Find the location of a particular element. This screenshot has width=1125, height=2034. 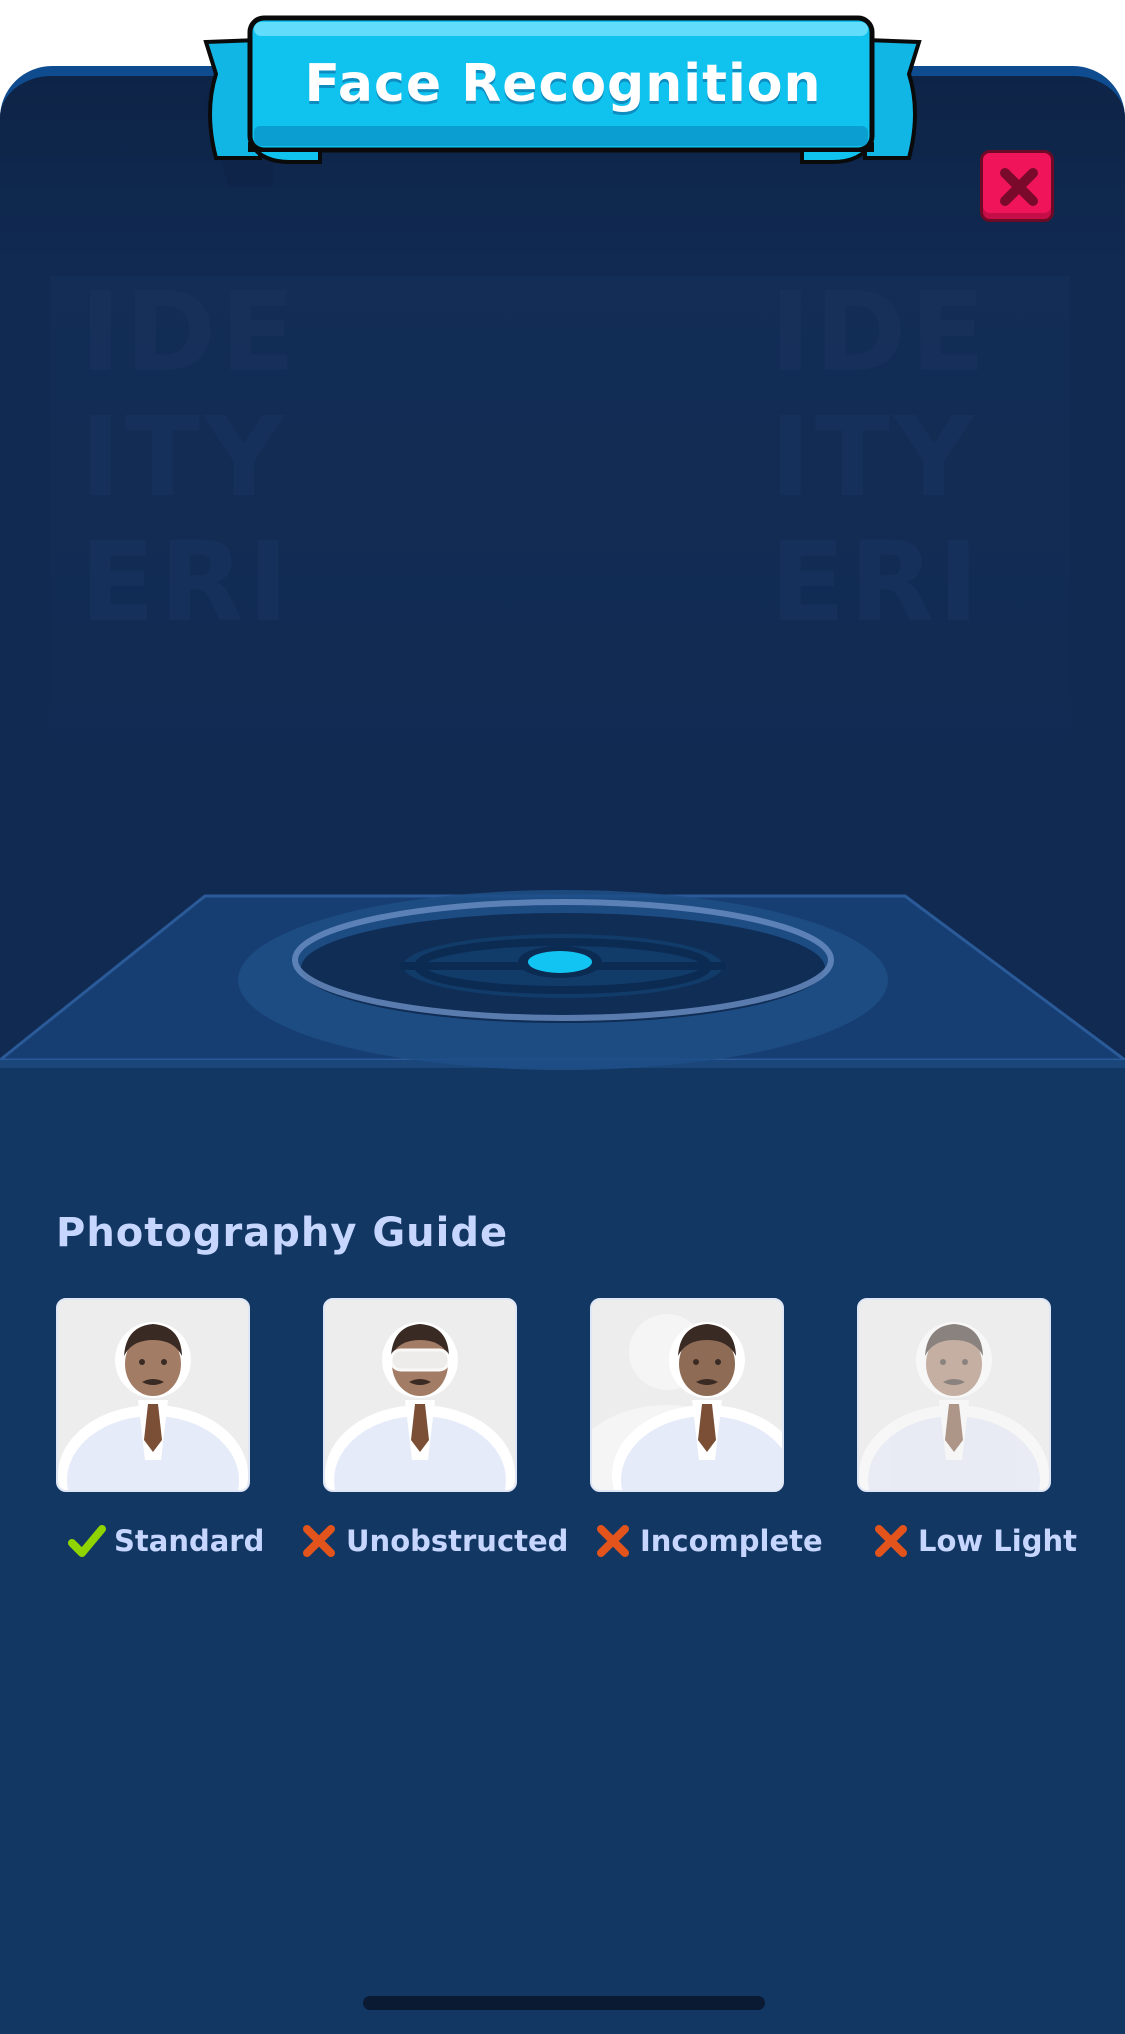

guide-label-standard: Standard is located at coordinates (166, 1541).